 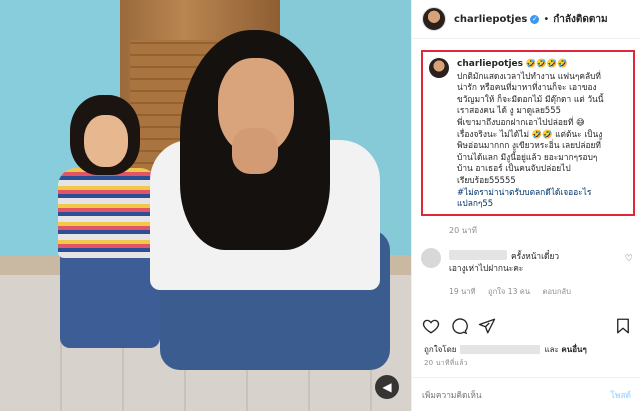 What do you see at coordinates (446, 363) in the screenshot?
I see `post-timestamp: 20 นาทีที่แล้ว` at bounding box center [446, 363].